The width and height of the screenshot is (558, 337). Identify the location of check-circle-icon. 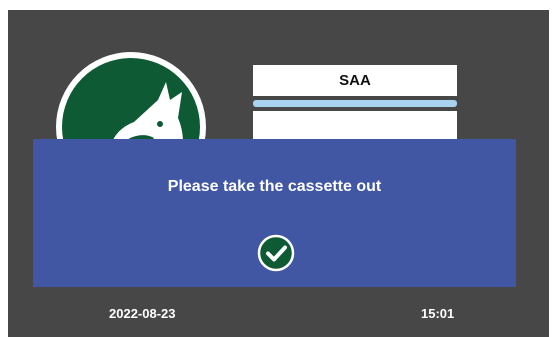
(276, 253).